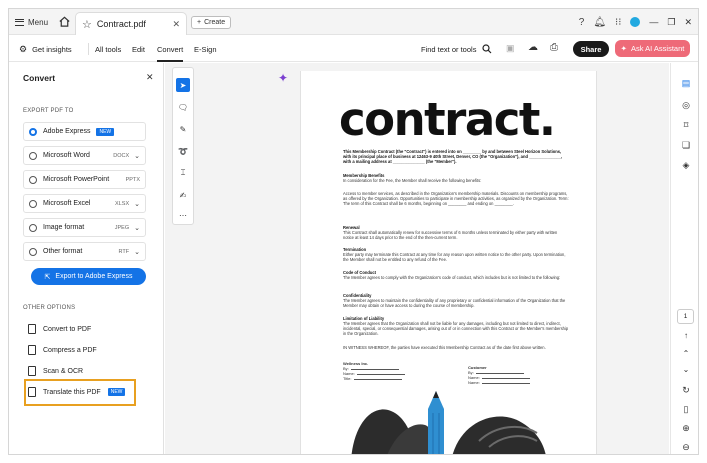 Image resolution: width=707 pixels, height=463 pixels. What do you see at coordinates (33, 131) in the screenshot?
I see `radio-selected-icon` at bounding box center [33, 131].